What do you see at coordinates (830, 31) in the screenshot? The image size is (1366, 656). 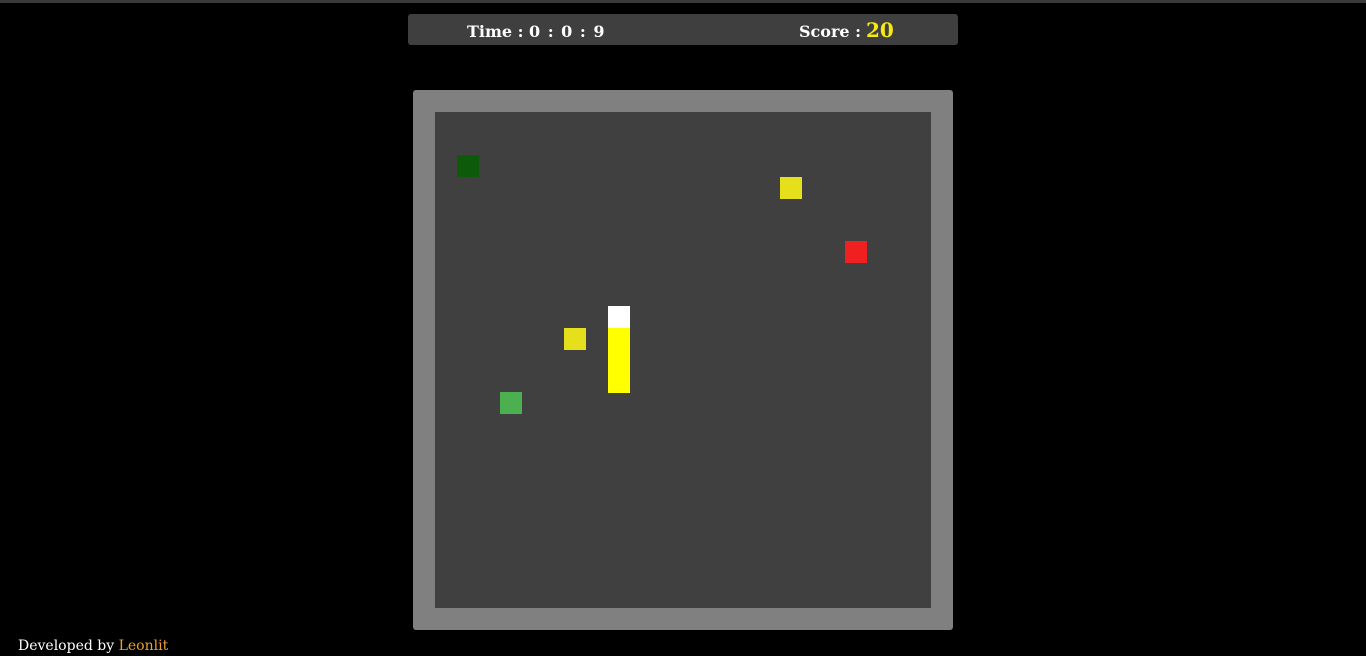 I see `score-label: Score :` at bounding box center [830, 31].